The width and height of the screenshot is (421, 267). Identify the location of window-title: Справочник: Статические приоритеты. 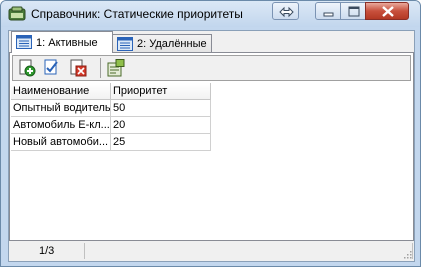
(137, 14).